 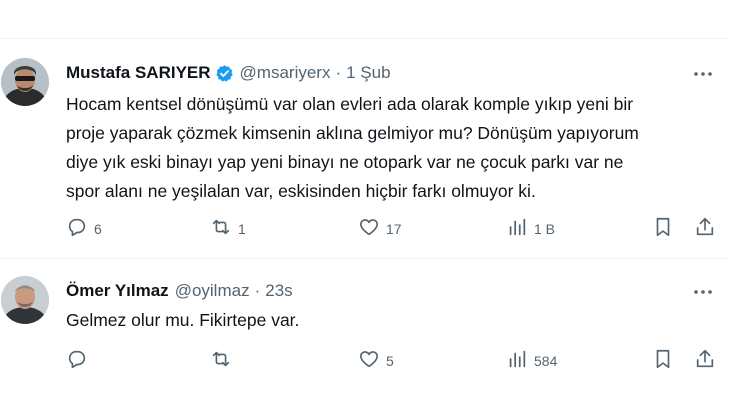 What do you see at coordinates (138, 73) in the screenshot?
I see `display-name: Mustafa SARIYER` at bounding box center [138, 73].